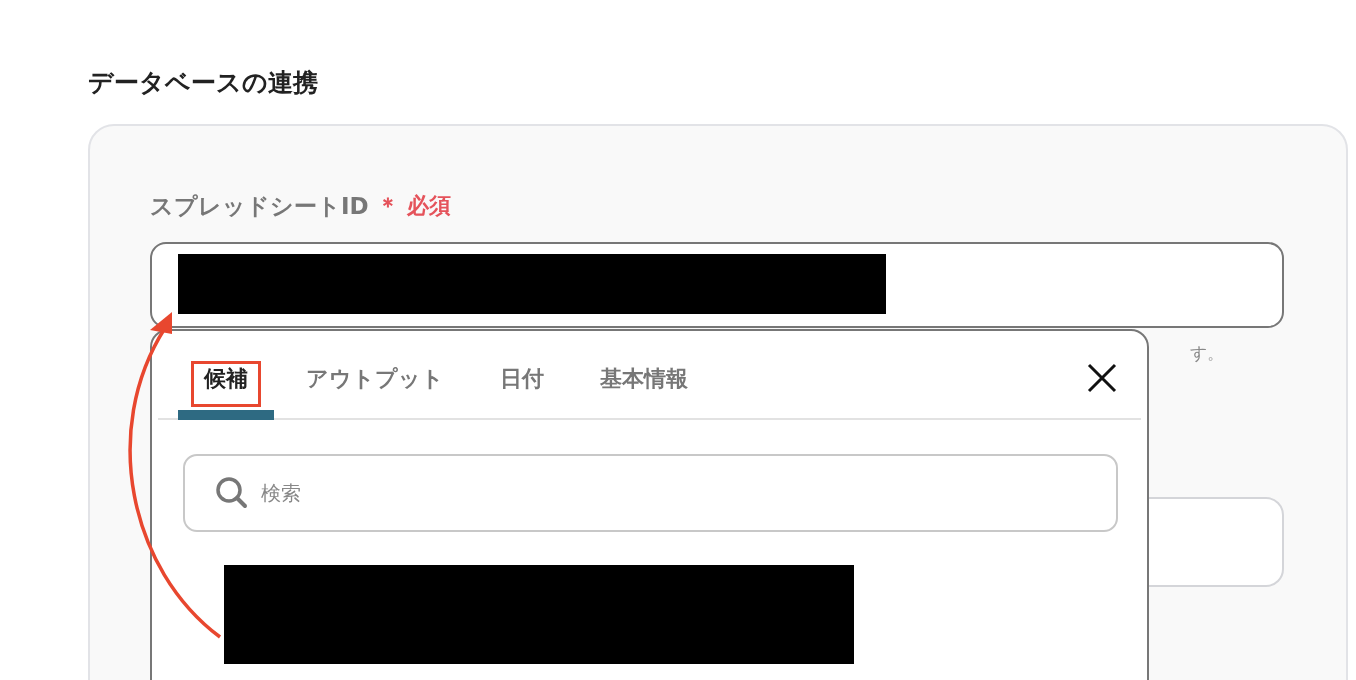 The image size is (1356, 680). What do you see at coordinates (522, 384) in the screenshot?
I see `popup-tab: 日付` at bounding box center [522, 384].